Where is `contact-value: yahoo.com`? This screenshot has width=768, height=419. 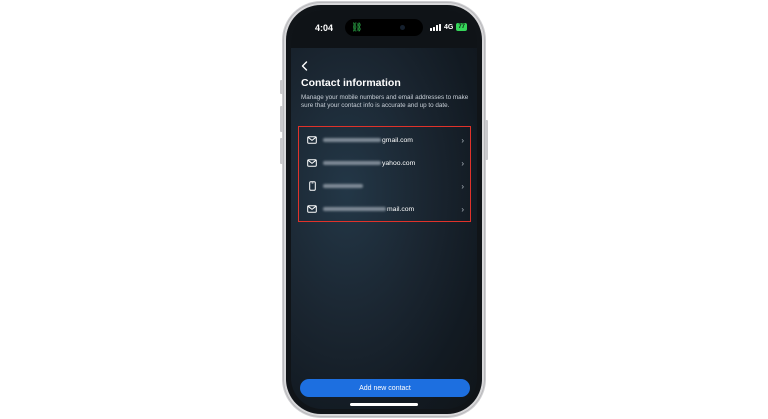
contact-value: yahoo.com is located at coordinates (369, 163).